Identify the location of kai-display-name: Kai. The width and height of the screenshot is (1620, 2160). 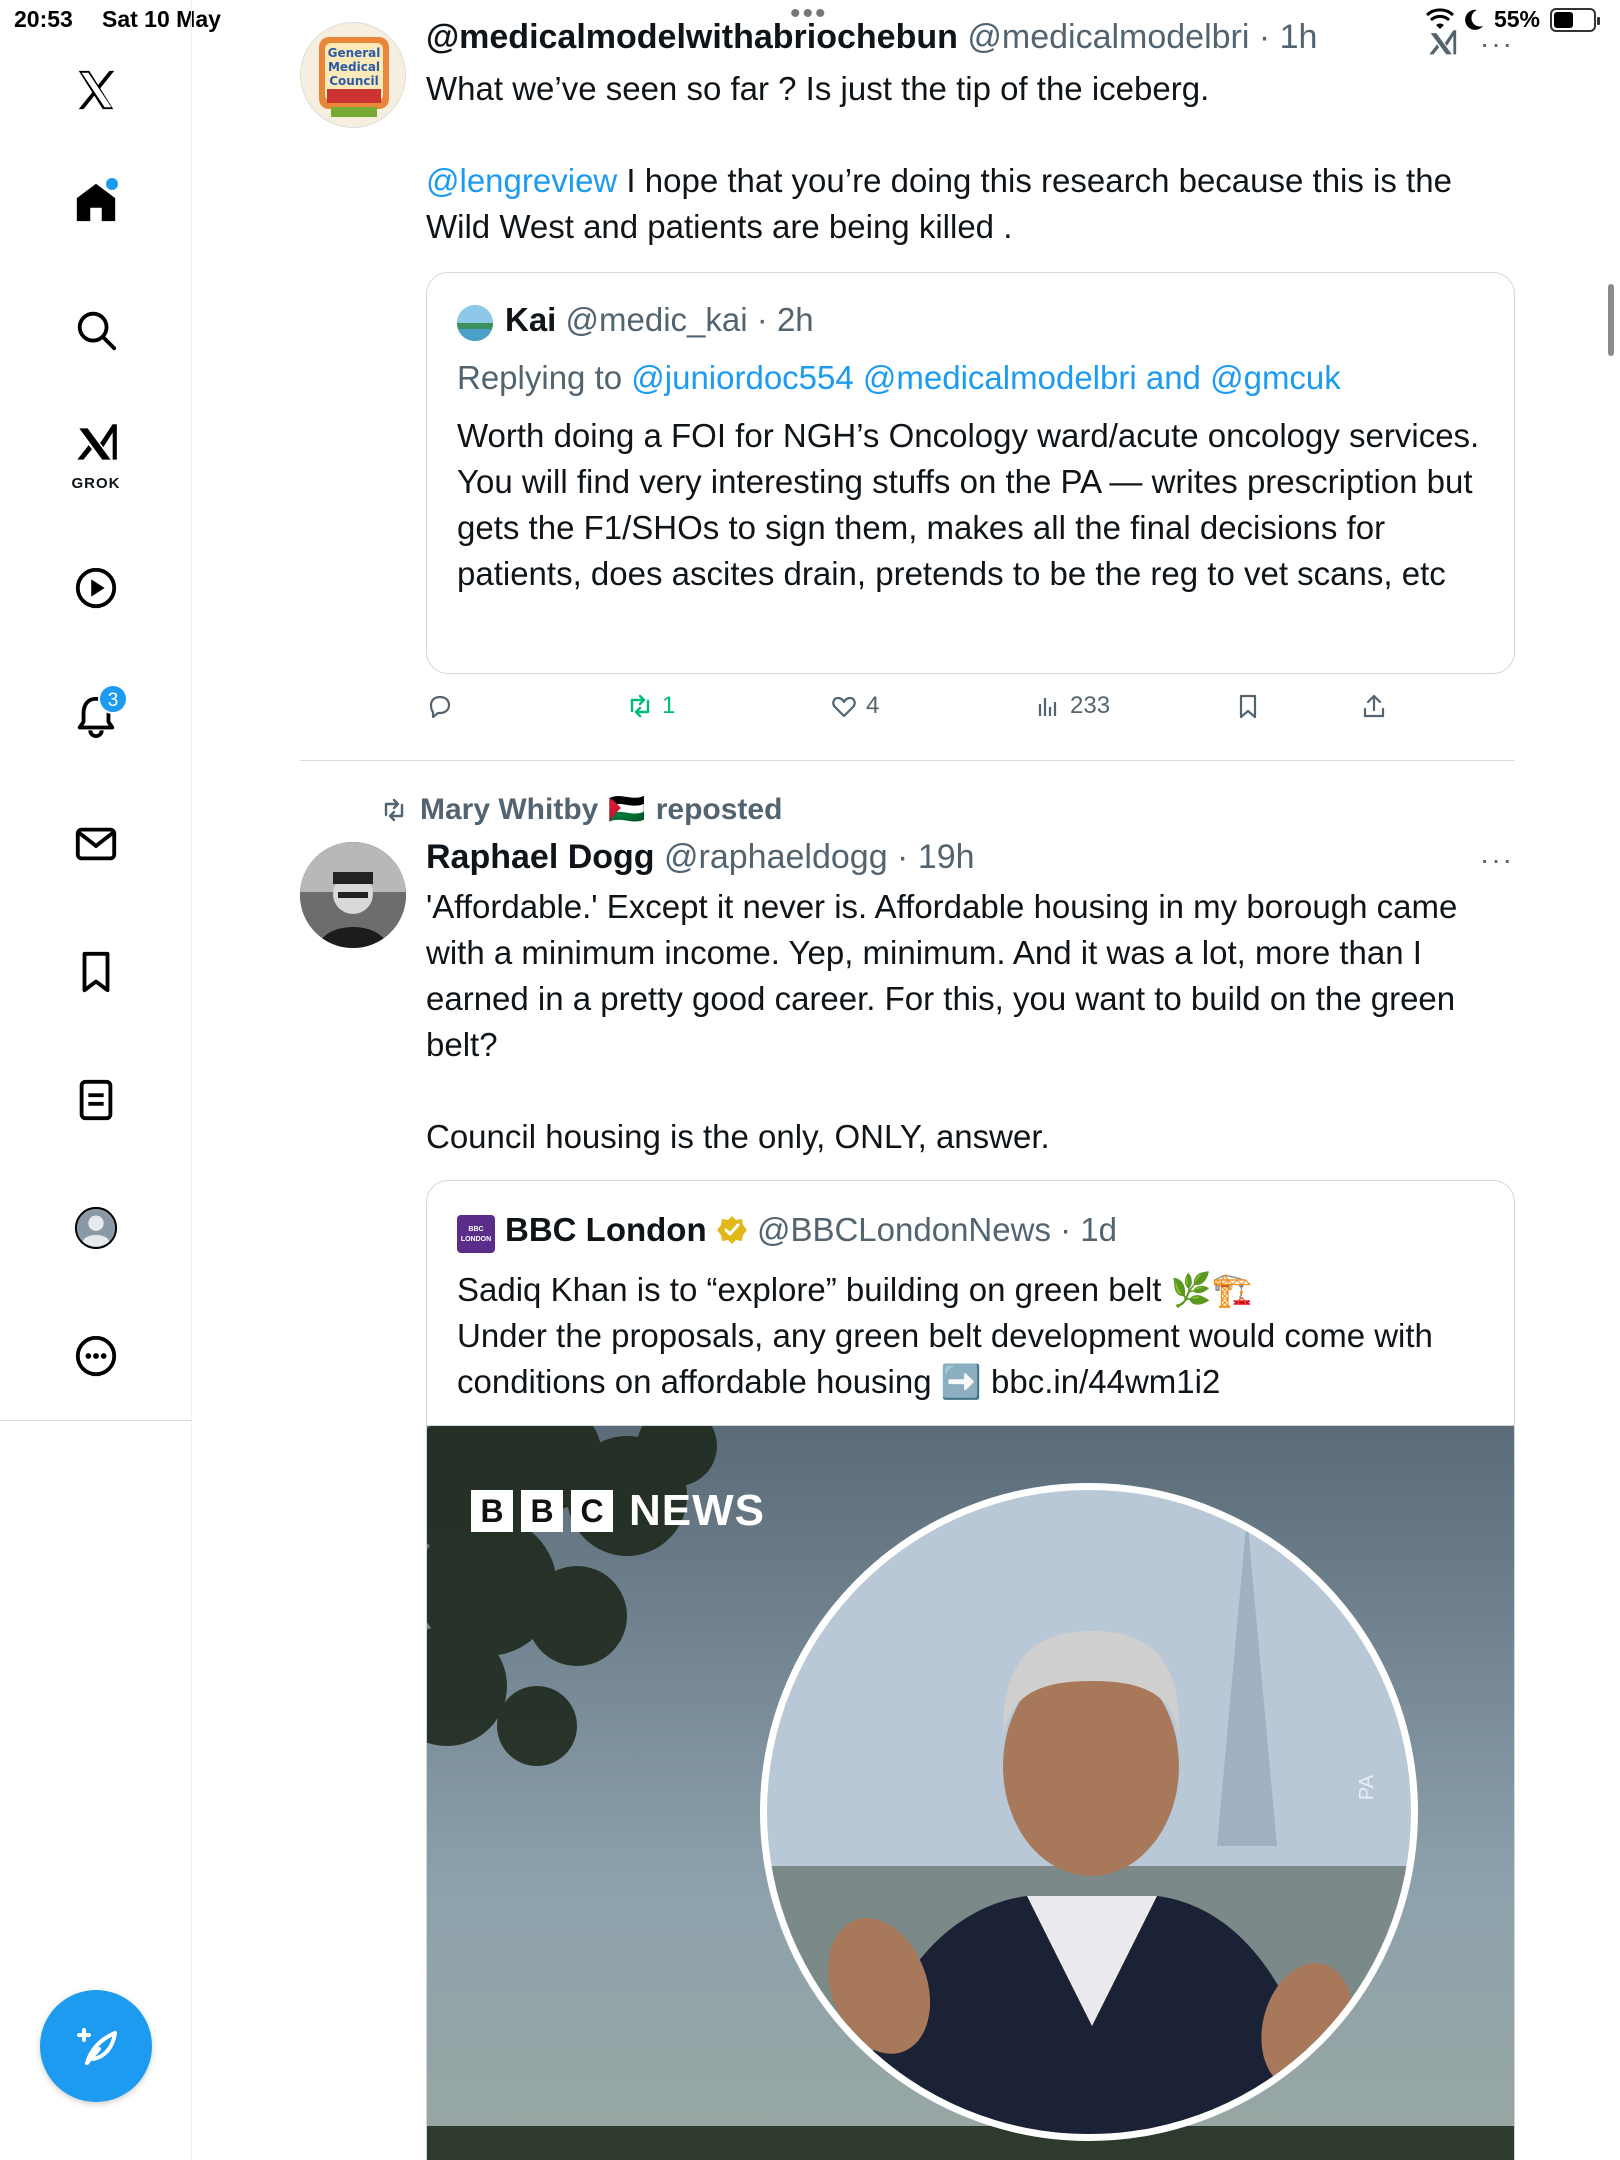
(530, 319).